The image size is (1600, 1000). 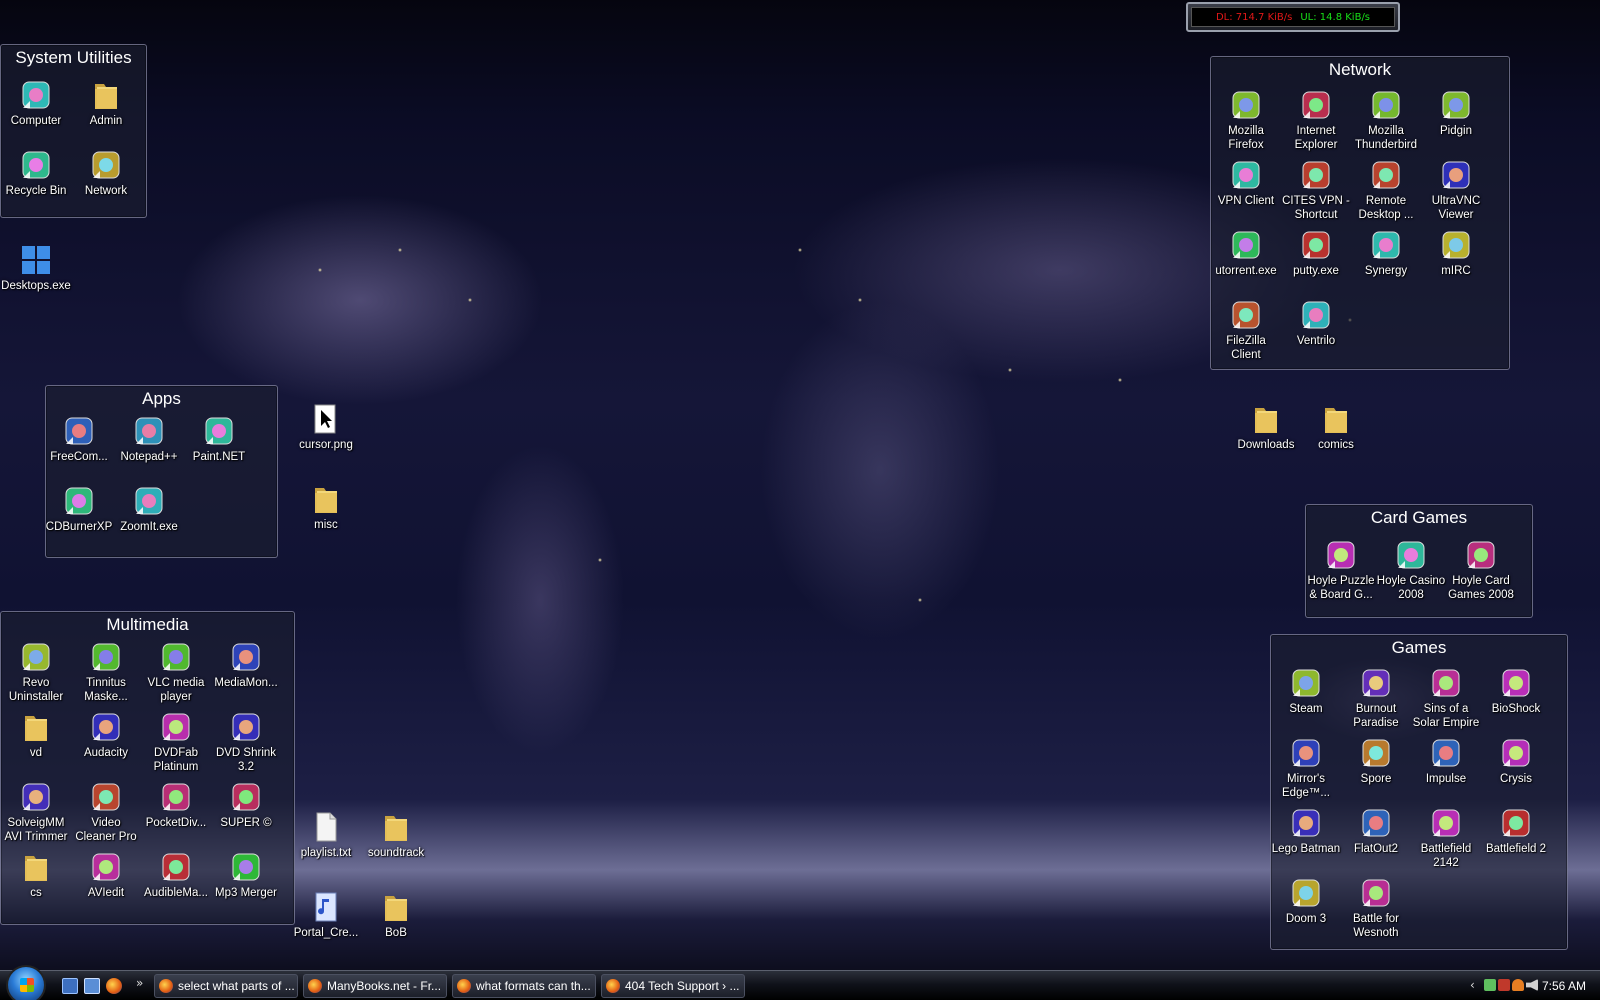 What do you see at coordinates (326, 427) in the screenshot?
I see `desktop-shortcut: cursor.png` at bounding box center [326, 427].